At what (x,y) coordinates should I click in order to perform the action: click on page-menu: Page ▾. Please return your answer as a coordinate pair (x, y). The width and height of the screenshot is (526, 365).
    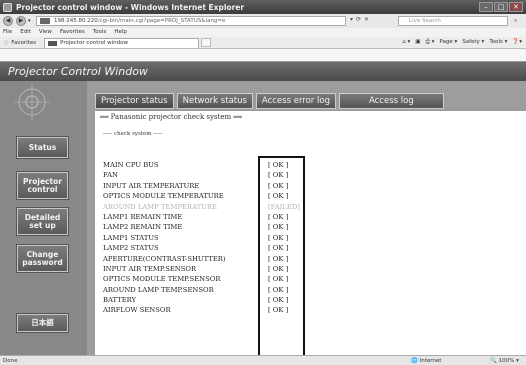
    Looking at the image, I should click on (448, 42).